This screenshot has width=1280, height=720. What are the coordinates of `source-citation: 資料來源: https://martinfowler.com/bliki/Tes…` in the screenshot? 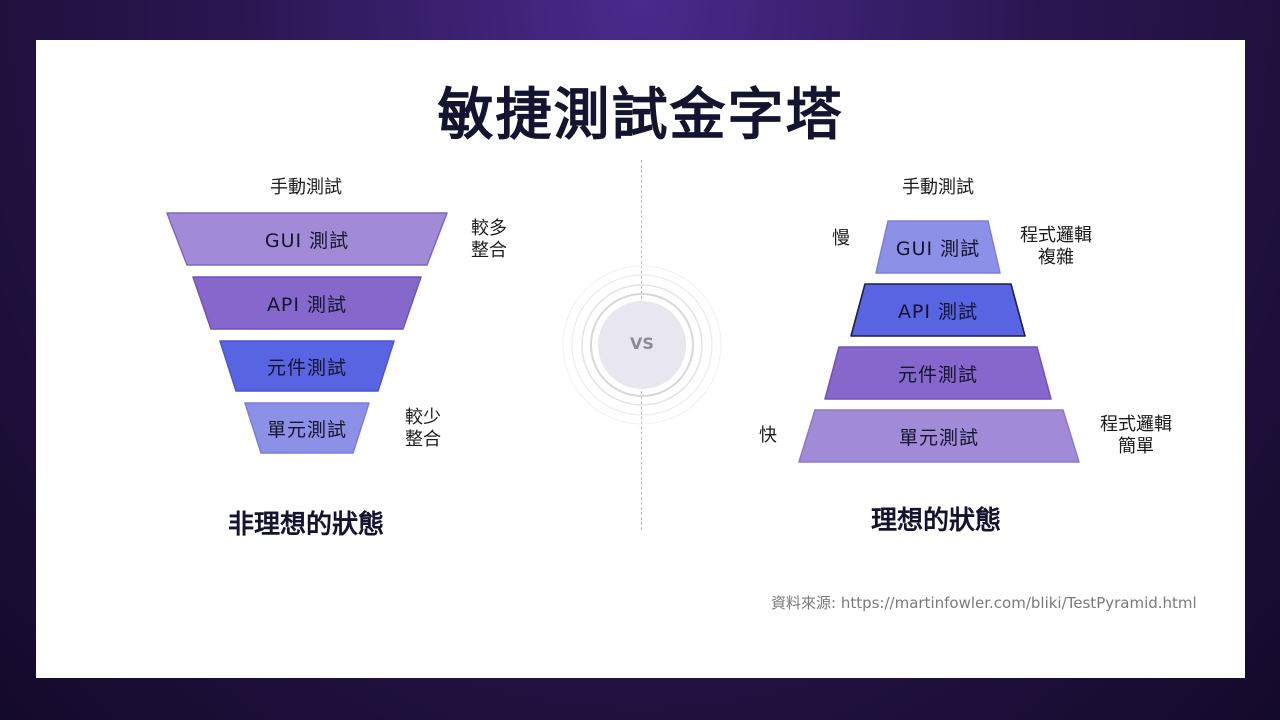 It's located at (984, 603).